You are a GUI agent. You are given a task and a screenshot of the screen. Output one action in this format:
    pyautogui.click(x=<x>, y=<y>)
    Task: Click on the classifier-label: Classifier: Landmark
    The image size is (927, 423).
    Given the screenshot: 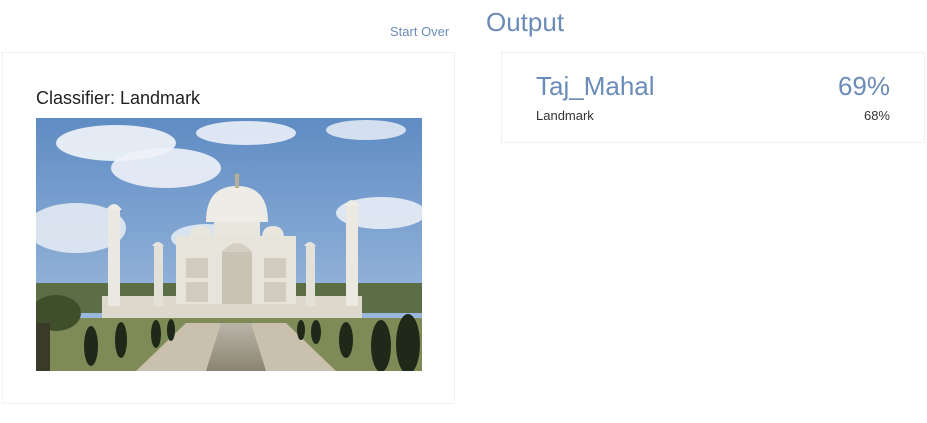 What is the action you would take?
    pyautogui.click(x=118, y=98)
    